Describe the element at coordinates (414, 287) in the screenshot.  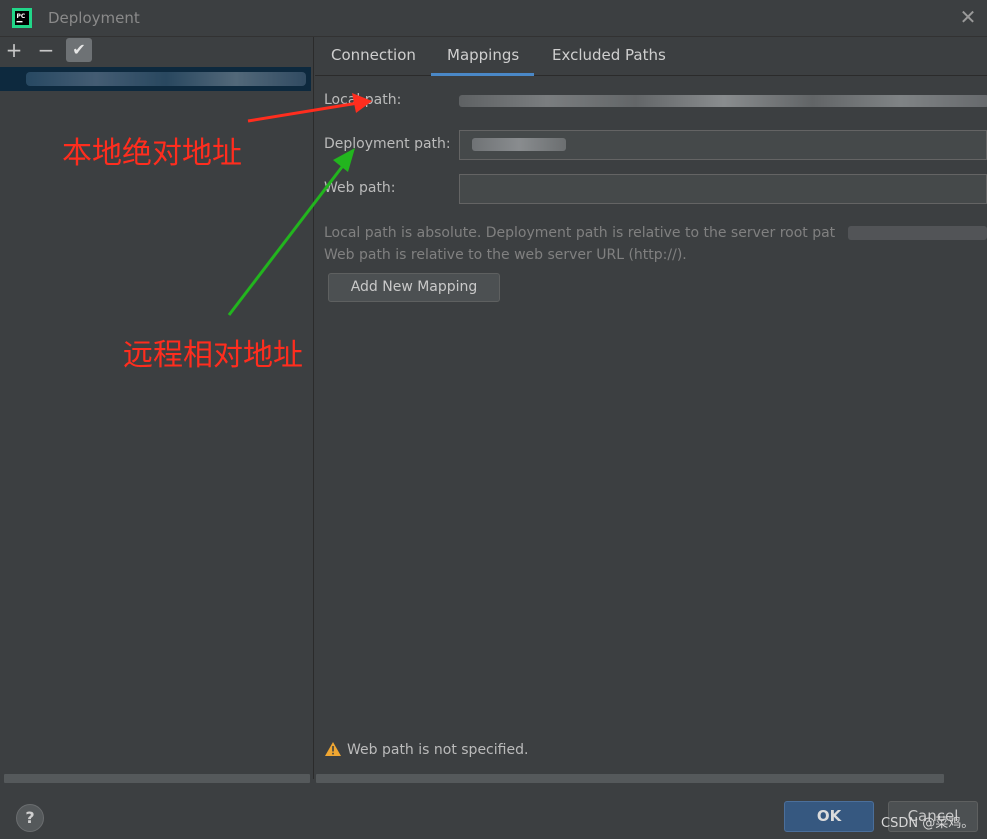
I see `add-new-mapping-button: Add New Mapping` at that location.